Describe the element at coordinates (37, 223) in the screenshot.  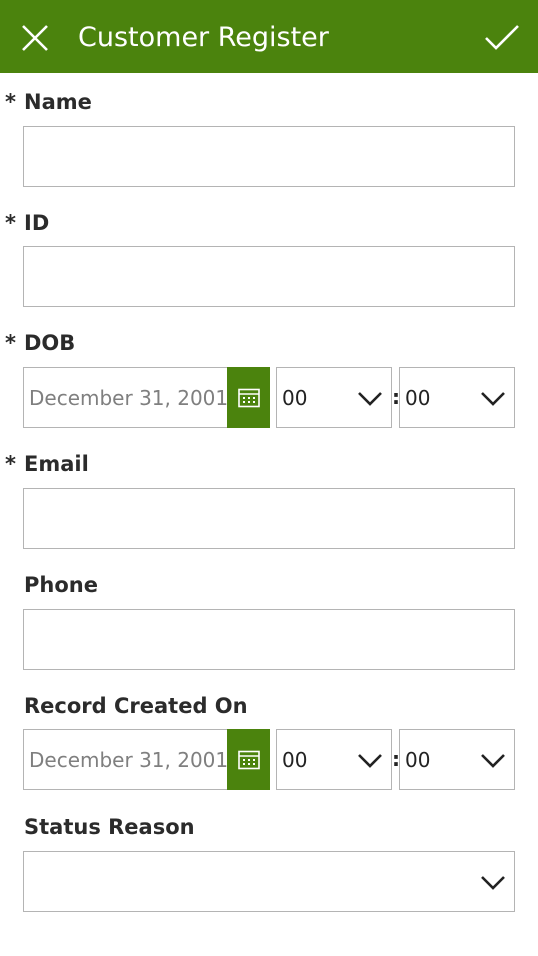
I see `id-label: ID` at that location.